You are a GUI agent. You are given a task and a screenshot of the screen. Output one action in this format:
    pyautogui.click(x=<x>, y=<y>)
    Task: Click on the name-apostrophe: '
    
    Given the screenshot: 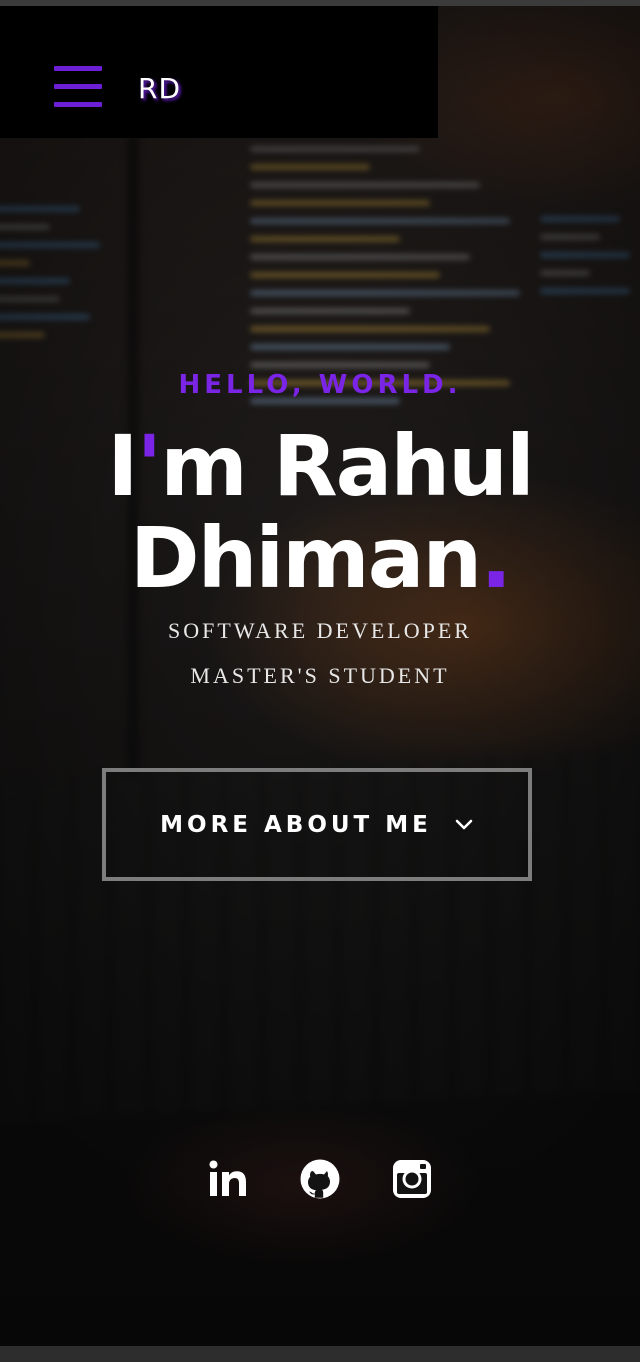 What is the action you would take?
    pyautogui.click(x=149, y=466)
    